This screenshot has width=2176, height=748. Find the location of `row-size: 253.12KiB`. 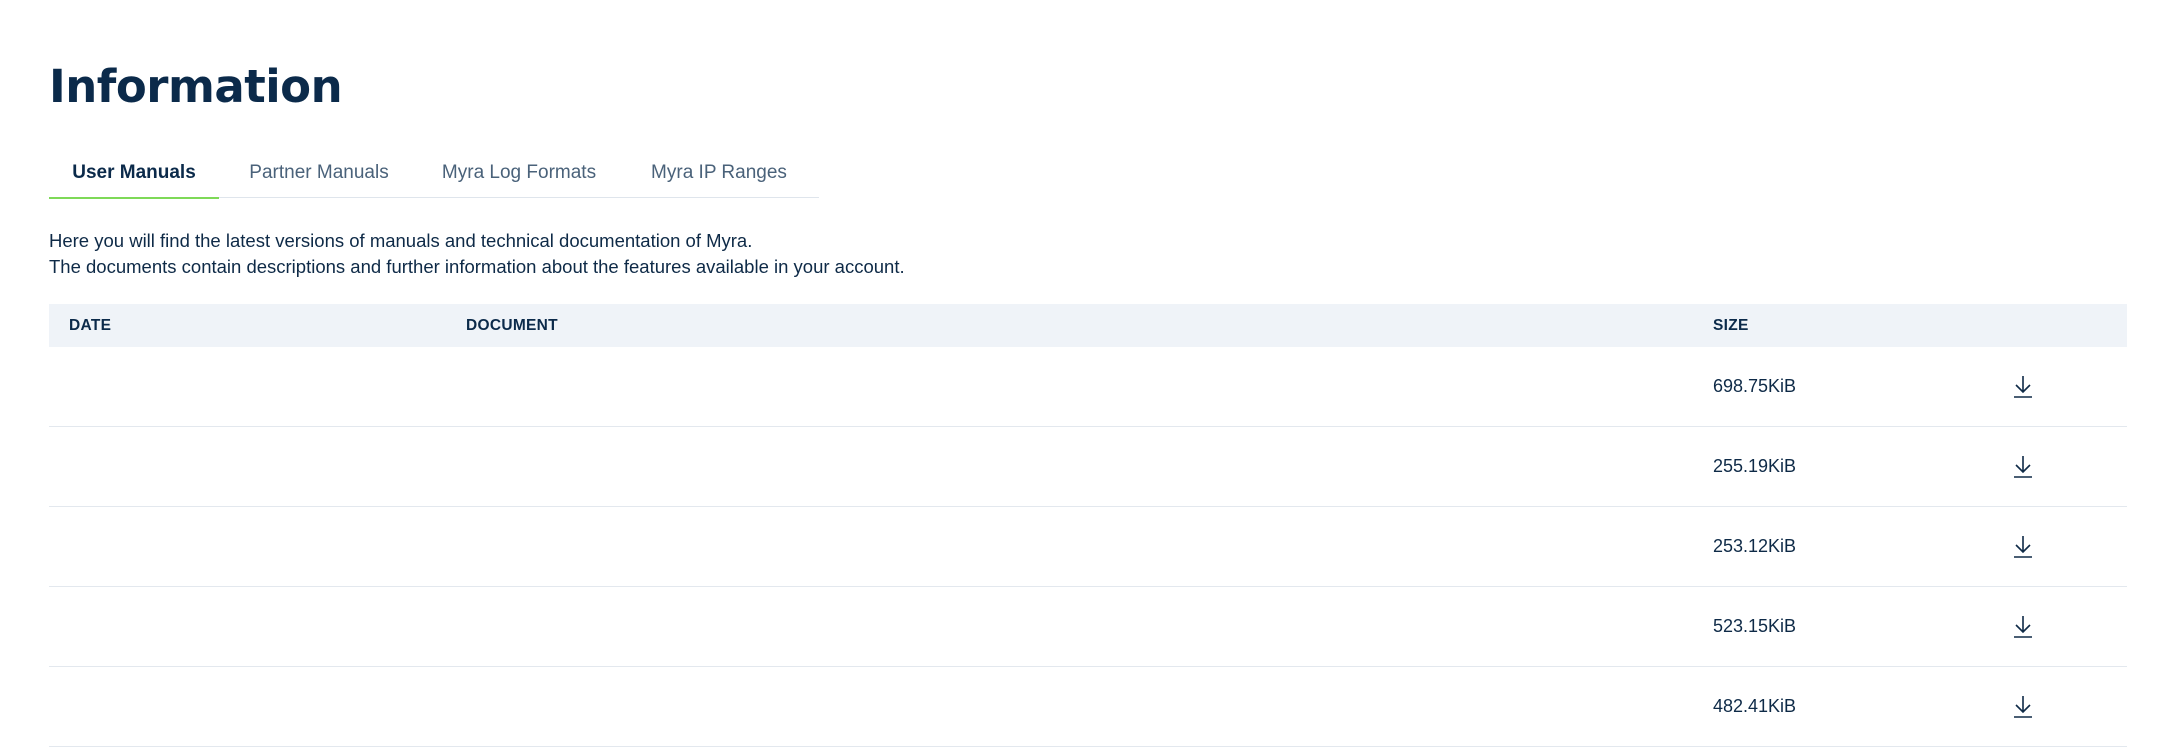

row-size: 253.12KiB is located at coordinates (1755, 546).